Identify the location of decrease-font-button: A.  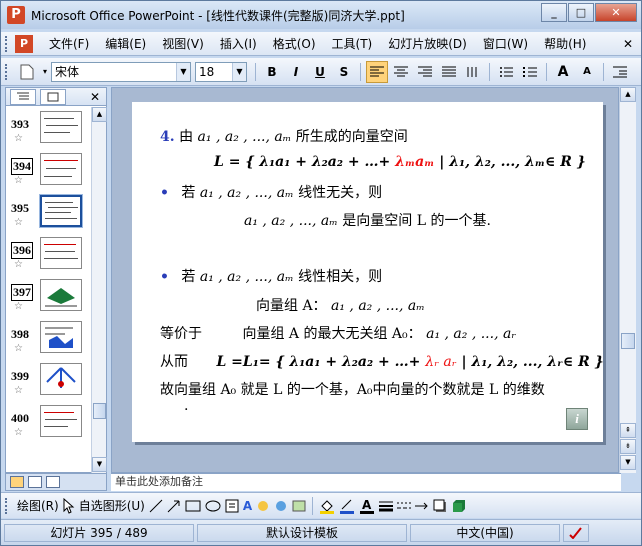
(587, 72).